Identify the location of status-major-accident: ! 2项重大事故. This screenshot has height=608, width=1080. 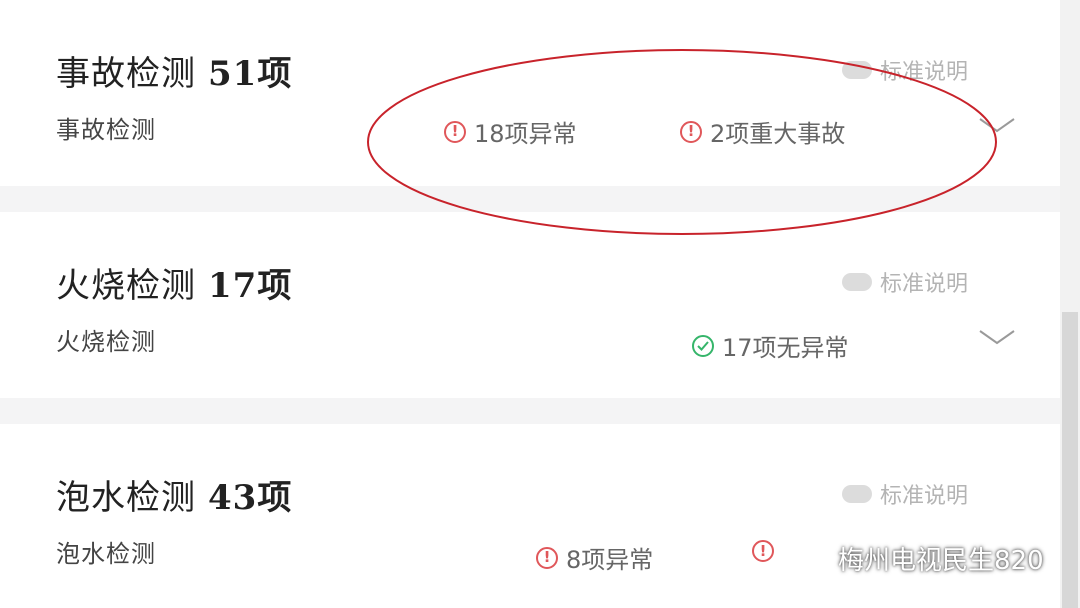
(762, 131).